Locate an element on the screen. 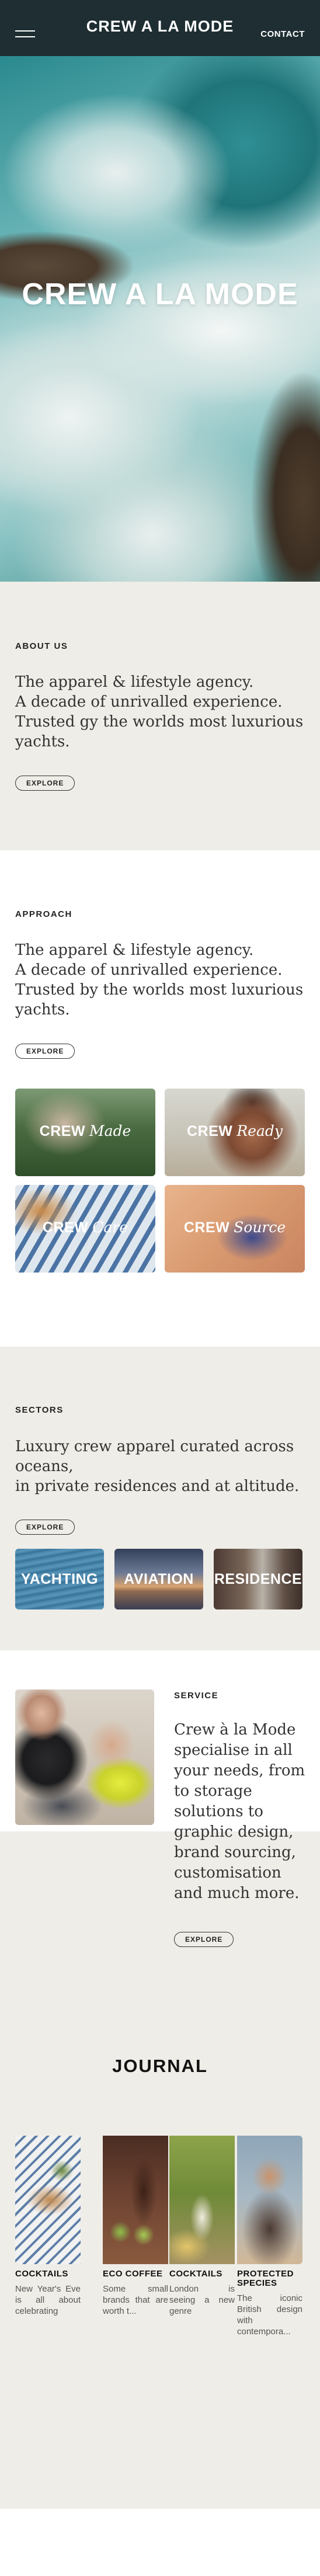  card-crew-care: CREW Care is located at coordinates (85, 1229).